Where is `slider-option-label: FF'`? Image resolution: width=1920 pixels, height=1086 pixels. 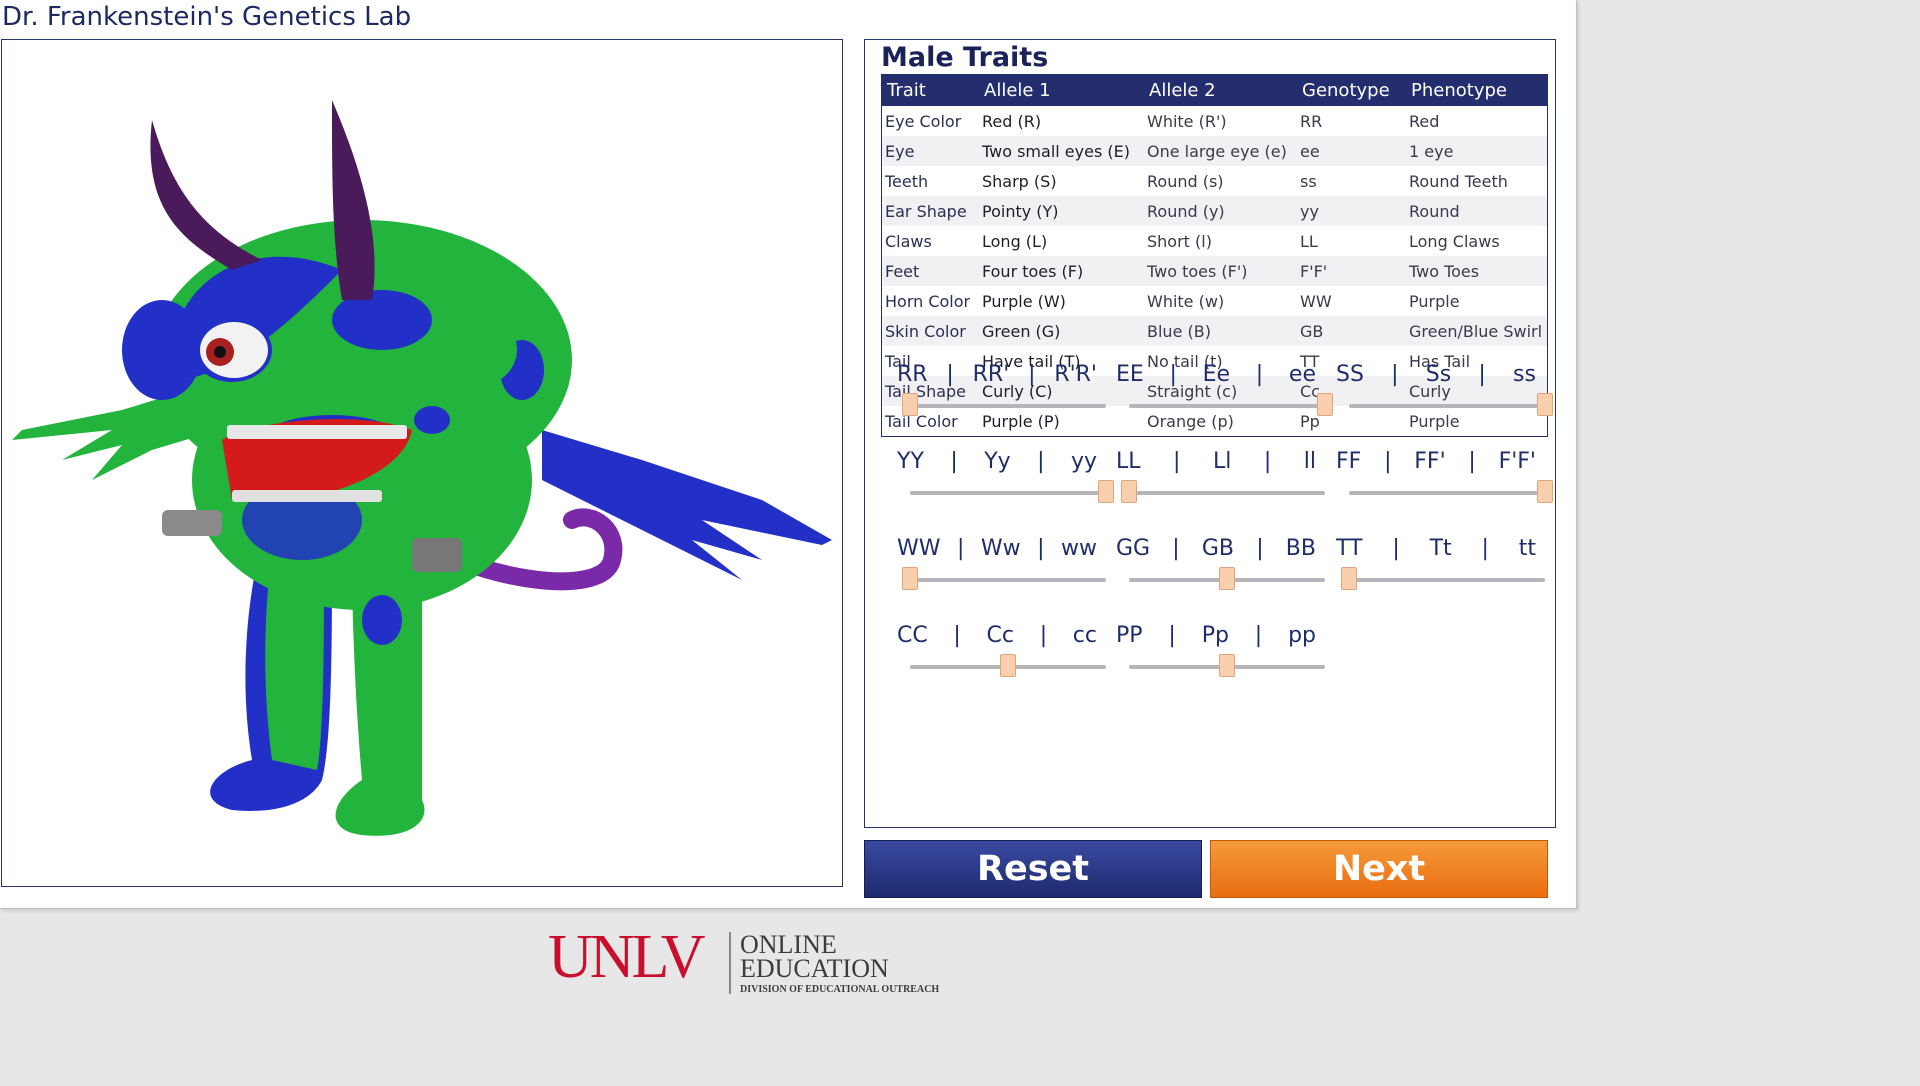 slider-option-label: FF' is located at coordinates (1429, 461).